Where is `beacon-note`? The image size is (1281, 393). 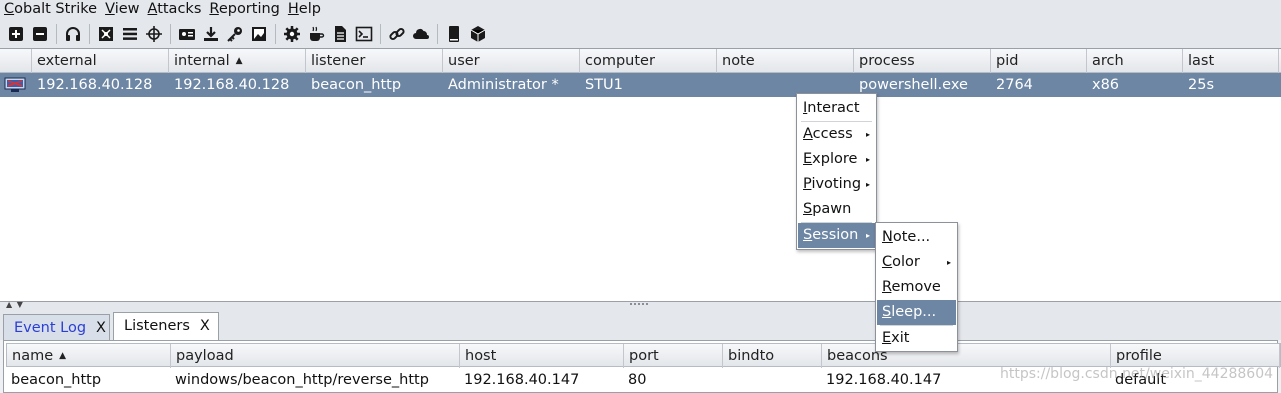 beacon-note is located at coordinates (719, 85).